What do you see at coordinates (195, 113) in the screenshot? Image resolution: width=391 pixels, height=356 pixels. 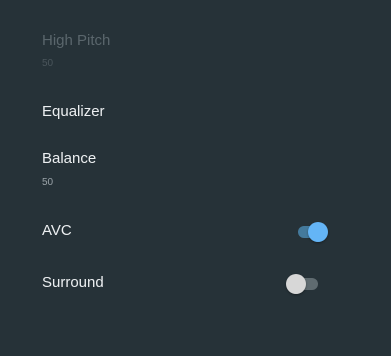 I see `setting-equalizer: Equalizer` at bounding box center [195, 113].